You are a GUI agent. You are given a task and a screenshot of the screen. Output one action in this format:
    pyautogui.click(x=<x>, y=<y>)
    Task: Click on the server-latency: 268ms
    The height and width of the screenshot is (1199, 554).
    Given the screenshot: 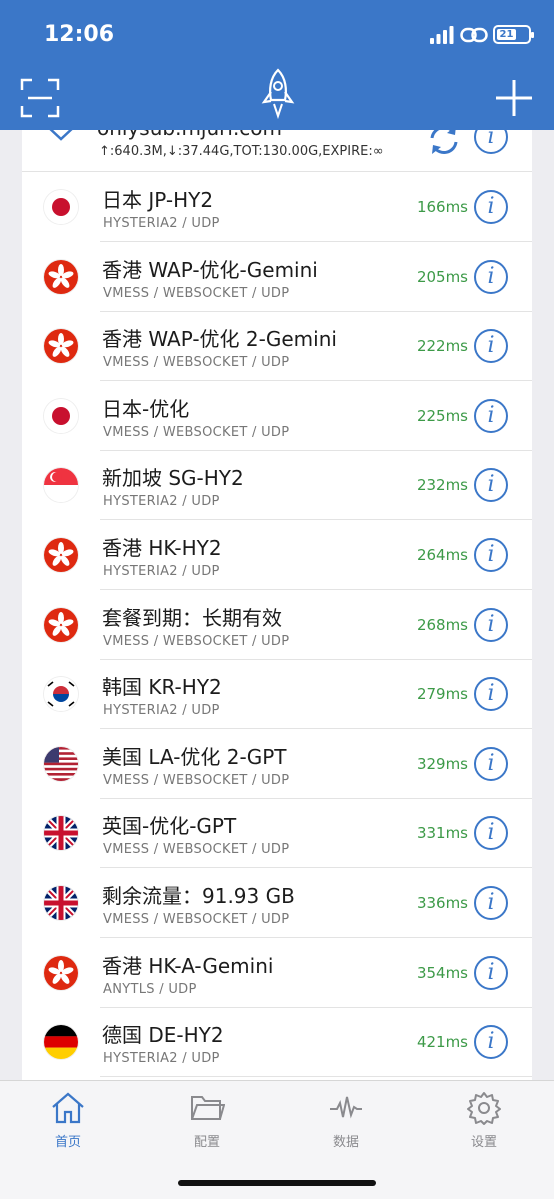 What is the action you would take?
    pyautogui.click(x=442, y=624)
    